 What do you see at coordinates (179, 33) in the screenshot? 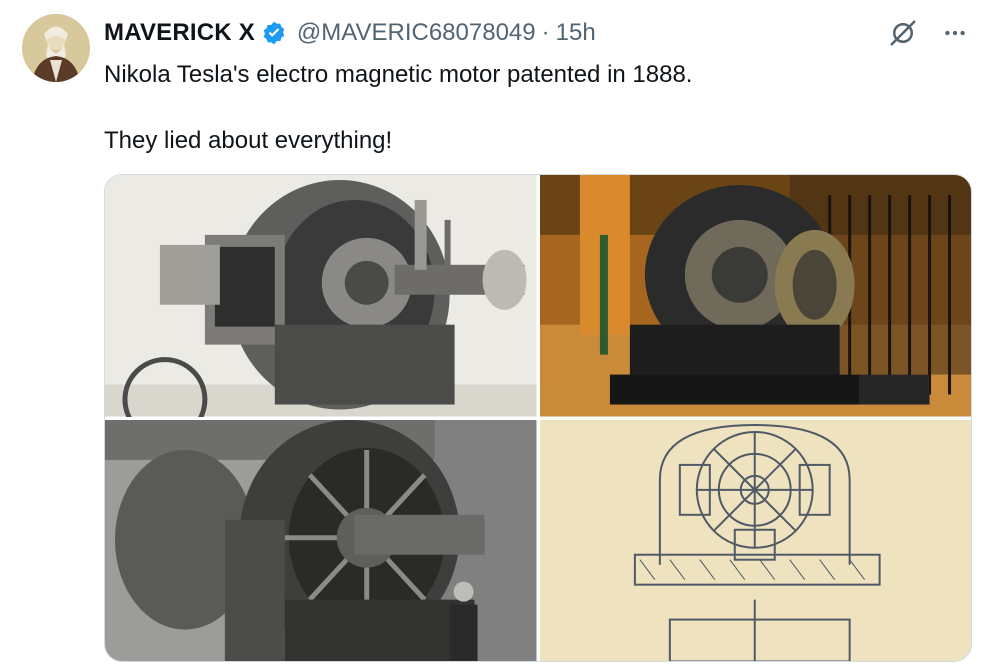
I see `author-name: MAVERICK X` at bounding box center [179, 33].